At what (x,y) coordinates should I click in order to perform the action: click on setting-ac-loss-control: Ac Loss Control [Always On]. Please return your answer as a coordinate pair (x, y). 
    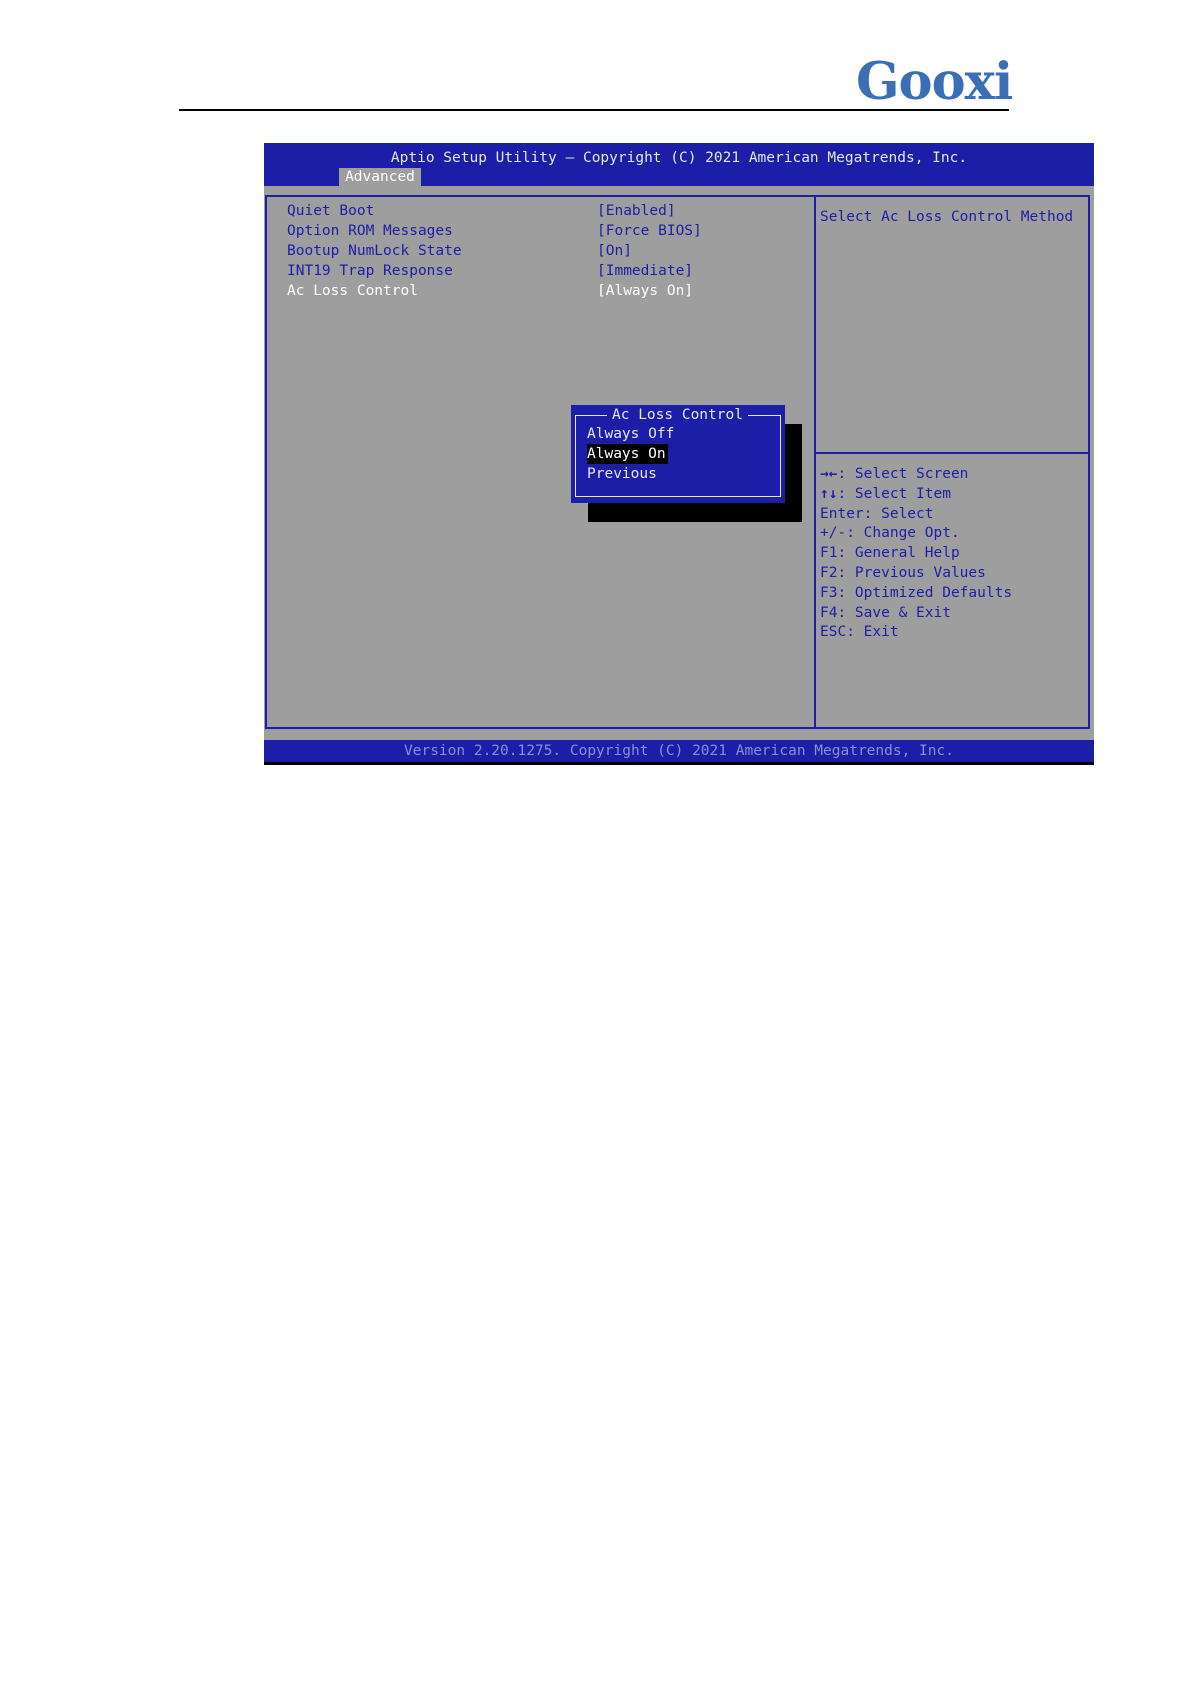
    Looking at the image, I should click on (547, 291).